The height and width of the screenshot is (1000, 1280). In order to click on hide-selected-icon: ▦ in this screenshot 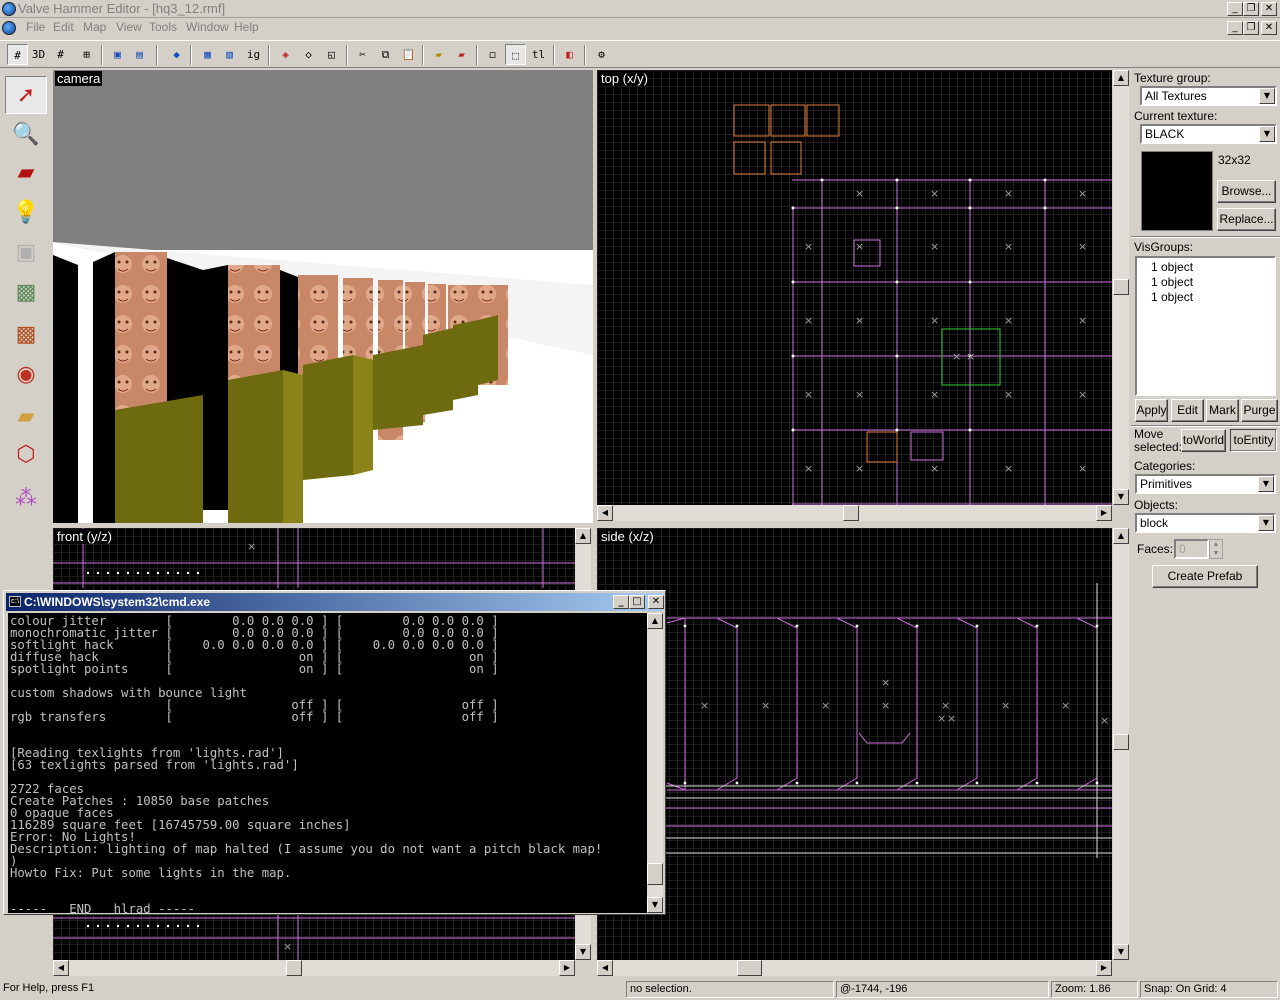, I will do `click(207, 54)`.